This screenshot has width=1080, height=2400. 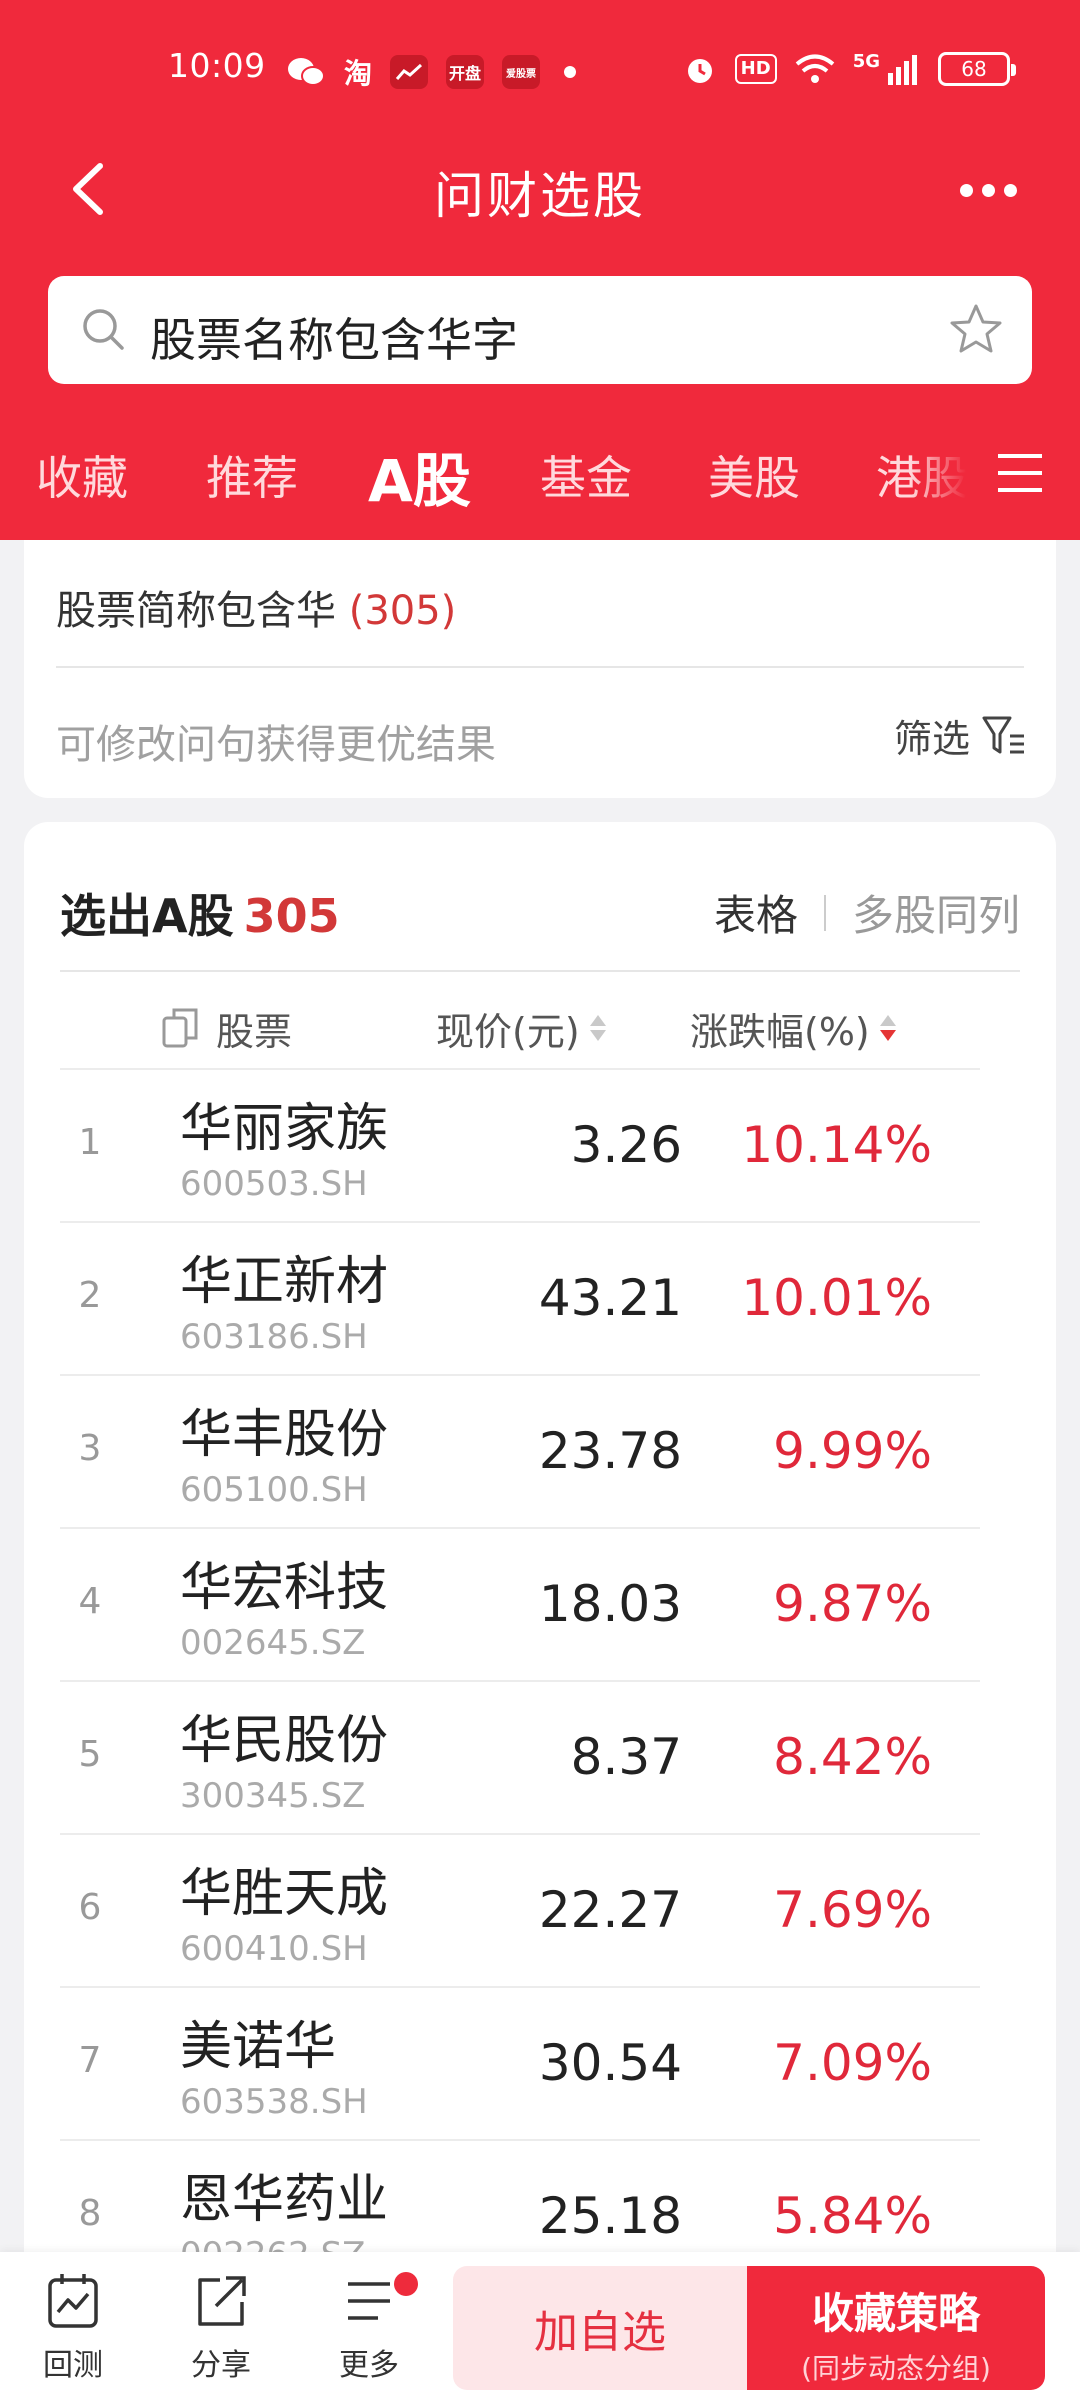 What do you see at coordinates (402, 611) in the screenshot?
I see `query-condition-count: (305)` at bounding box center [402, 611].